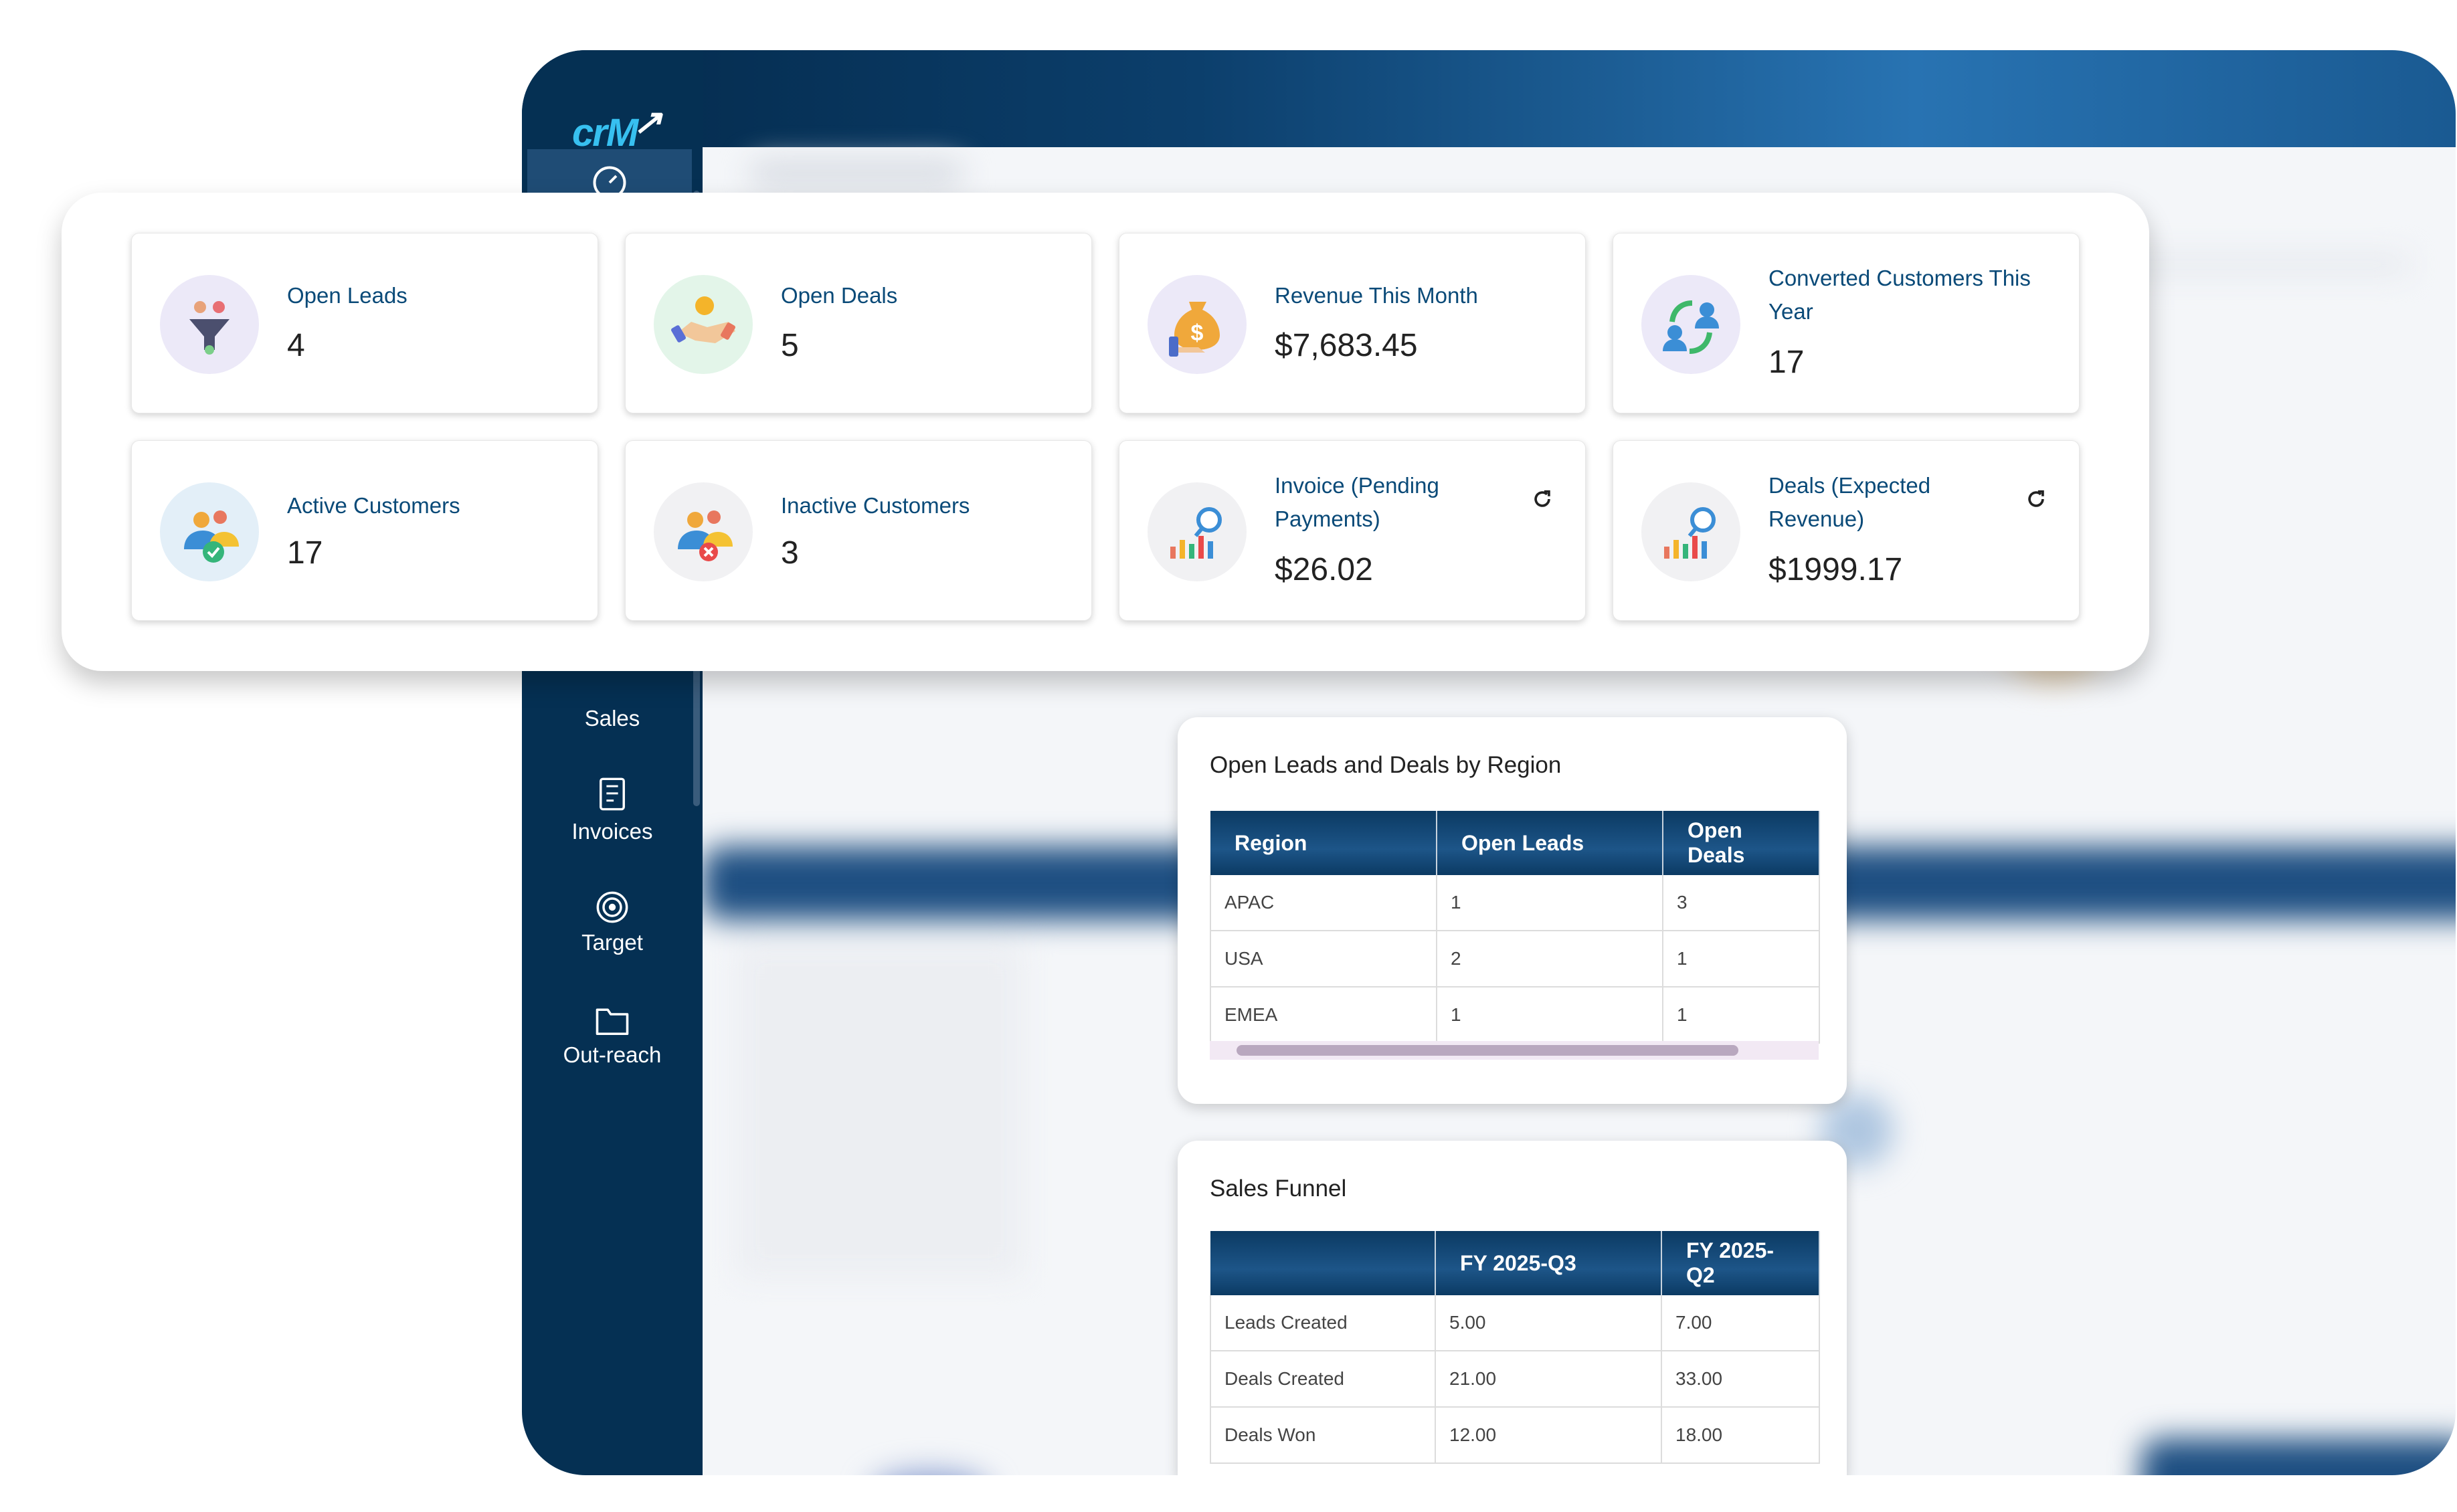 The image size is (2457, 1512). Describe the element at coordinates (1548, 1435) in the screenshot. I see `table-cell: 12.00` at that location.